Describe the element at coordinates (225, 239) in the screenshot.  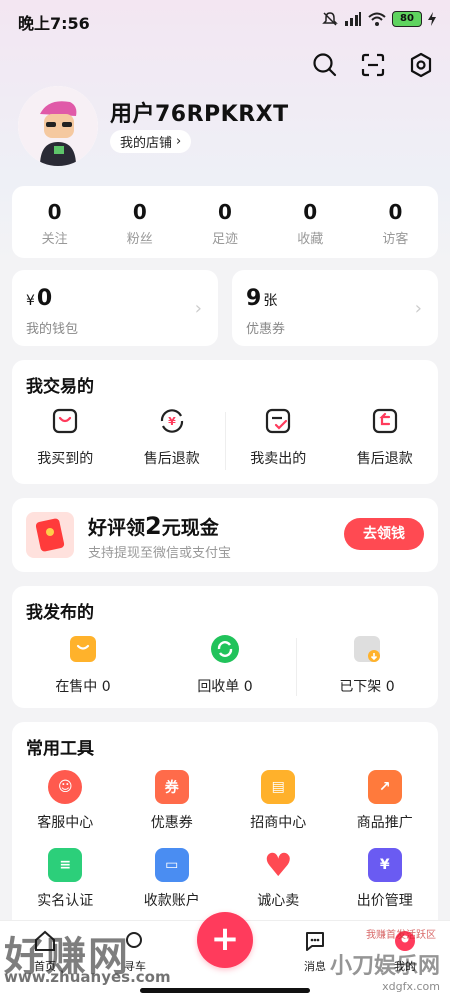
I see `stat-label: 足迹` at that location.